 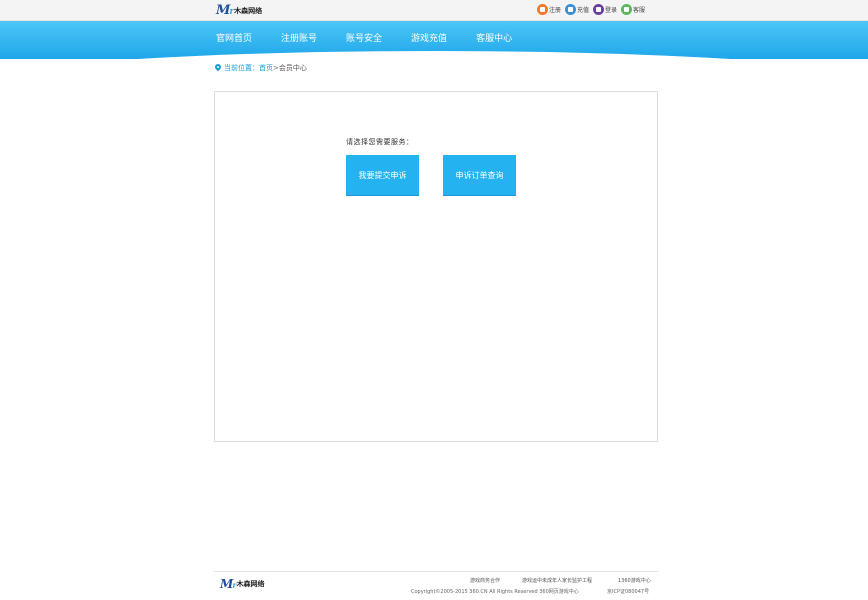 I want to click on service-prompt: 请选择您需要服务：, so click(x=380, y=142).